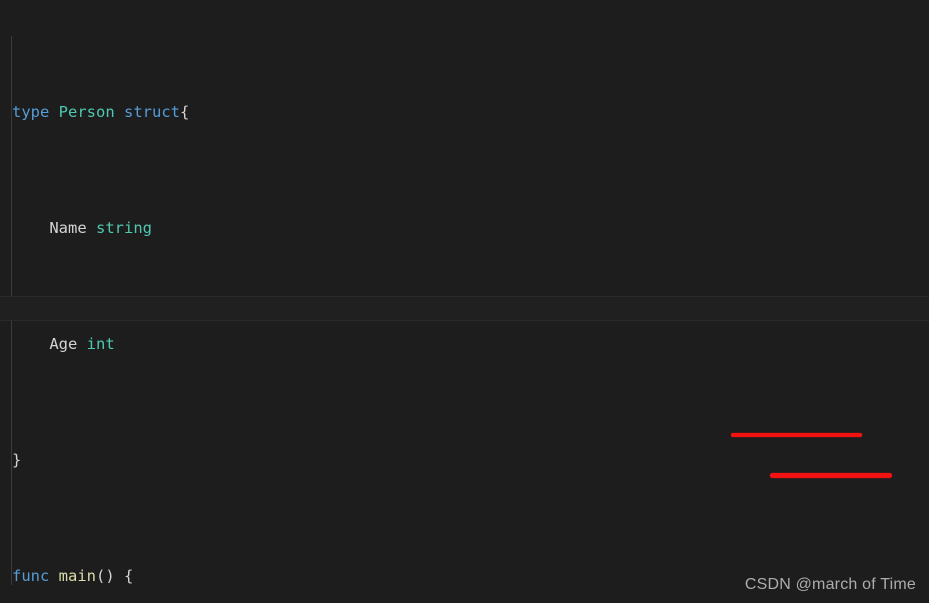 The image size is (929, 603). Describe the element at coordinates (63, 344) in the screenshot. I see `field-name: Age` at that location.